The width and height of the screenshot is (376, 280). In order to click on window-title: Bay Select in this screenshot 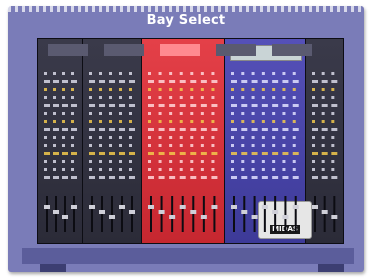, I will do `click(186, 20)`.